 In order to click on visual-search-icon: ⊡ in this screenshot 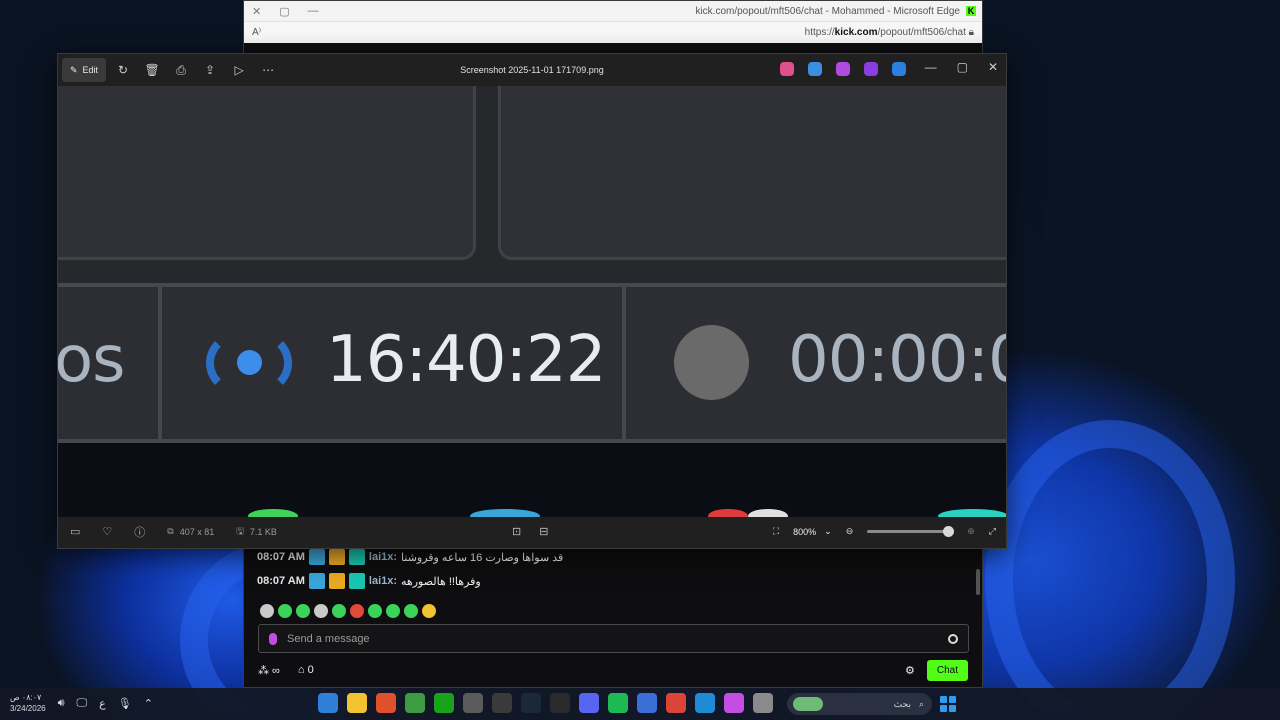, I will do `click(516, 531)`.